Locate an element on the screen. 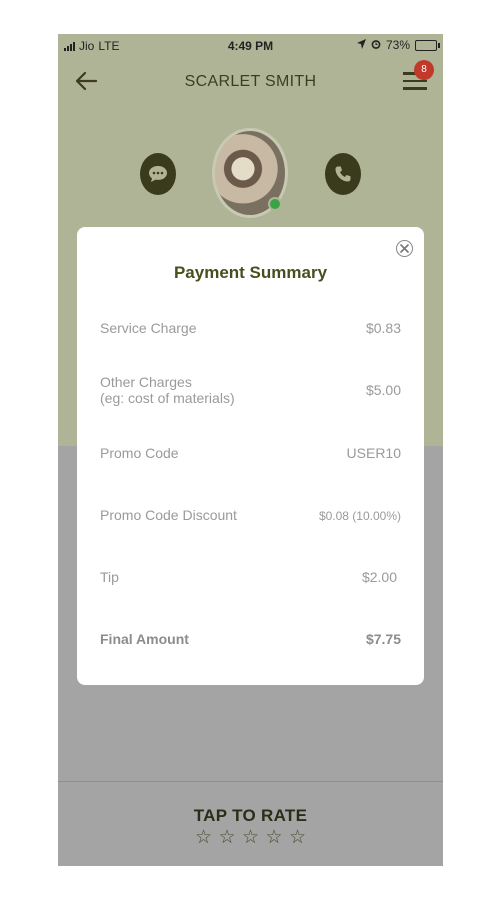 This screenshot has height=900, width=500. row-value: $7.75 is located at coordinates (383, 639).